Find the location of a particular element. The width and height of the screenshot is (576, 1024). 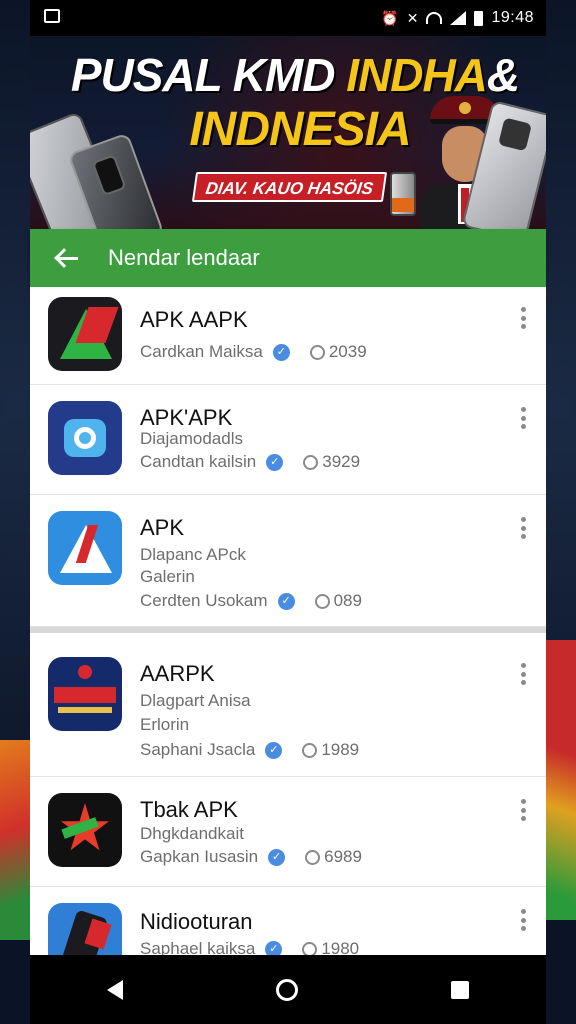

app-bar: Nendar lendaar is located at coordinates (288, 258).